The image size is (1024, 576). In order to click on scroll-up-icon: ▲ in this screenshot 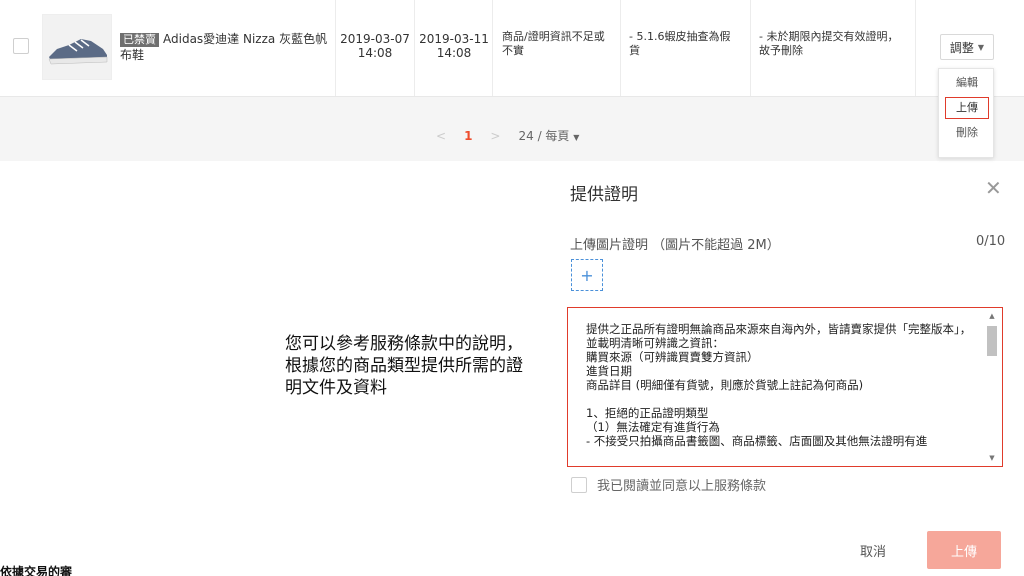, I will do `click(992, 316)`.